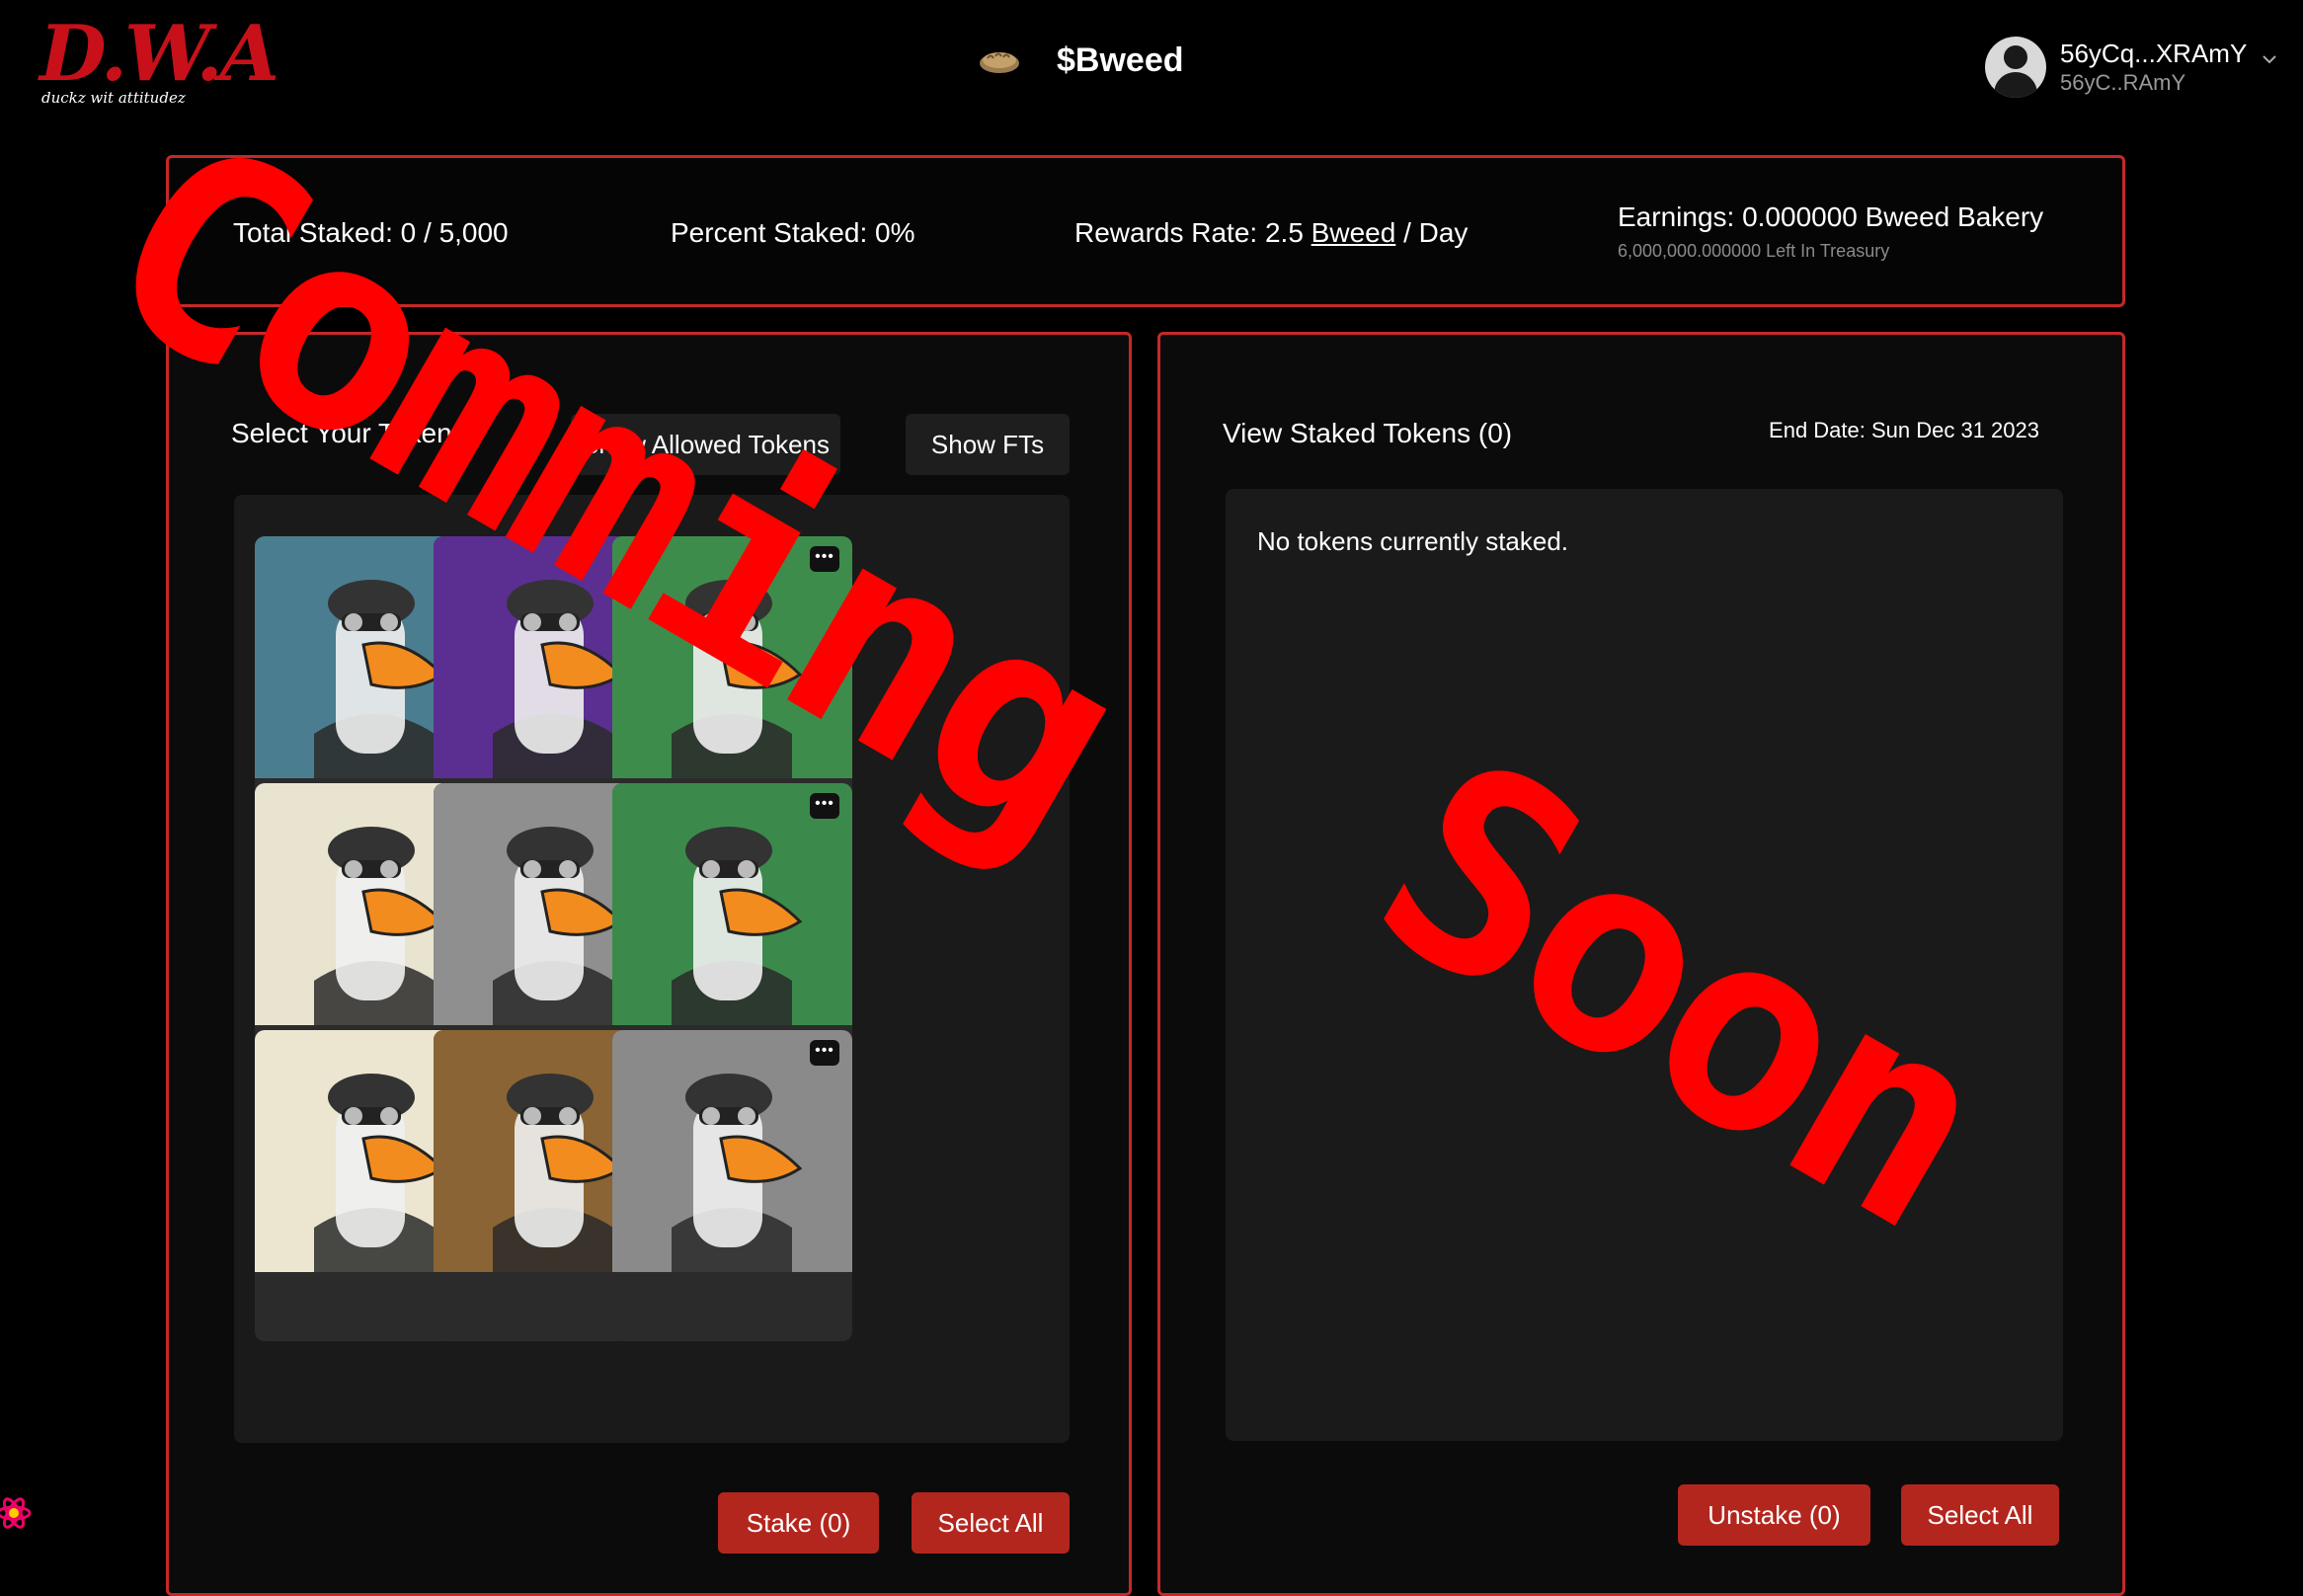 This screenshot has height=1596, width=2303. I want to click on earnings: Earnings: 0.000000 Bweed Bakery, so click(1831, 216).